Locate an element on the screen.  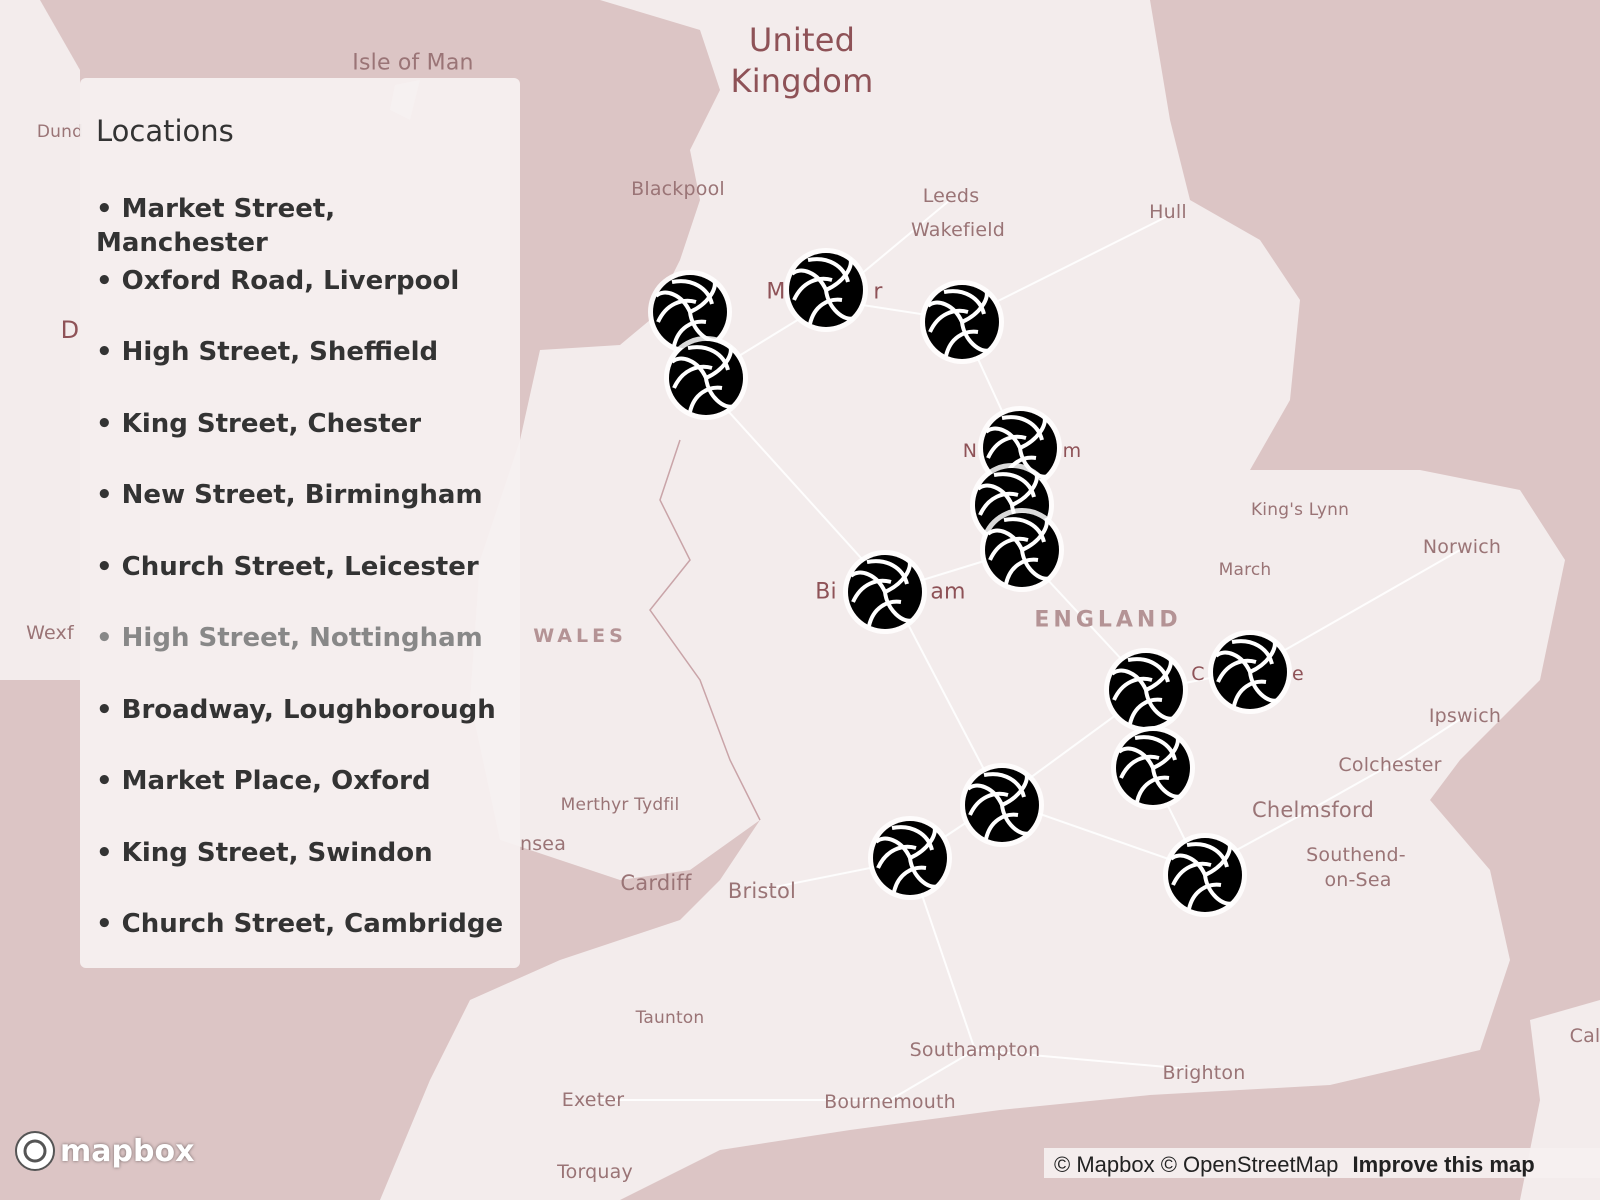
label-ipswich: Ipswich is located at coordinates (1465, 716).